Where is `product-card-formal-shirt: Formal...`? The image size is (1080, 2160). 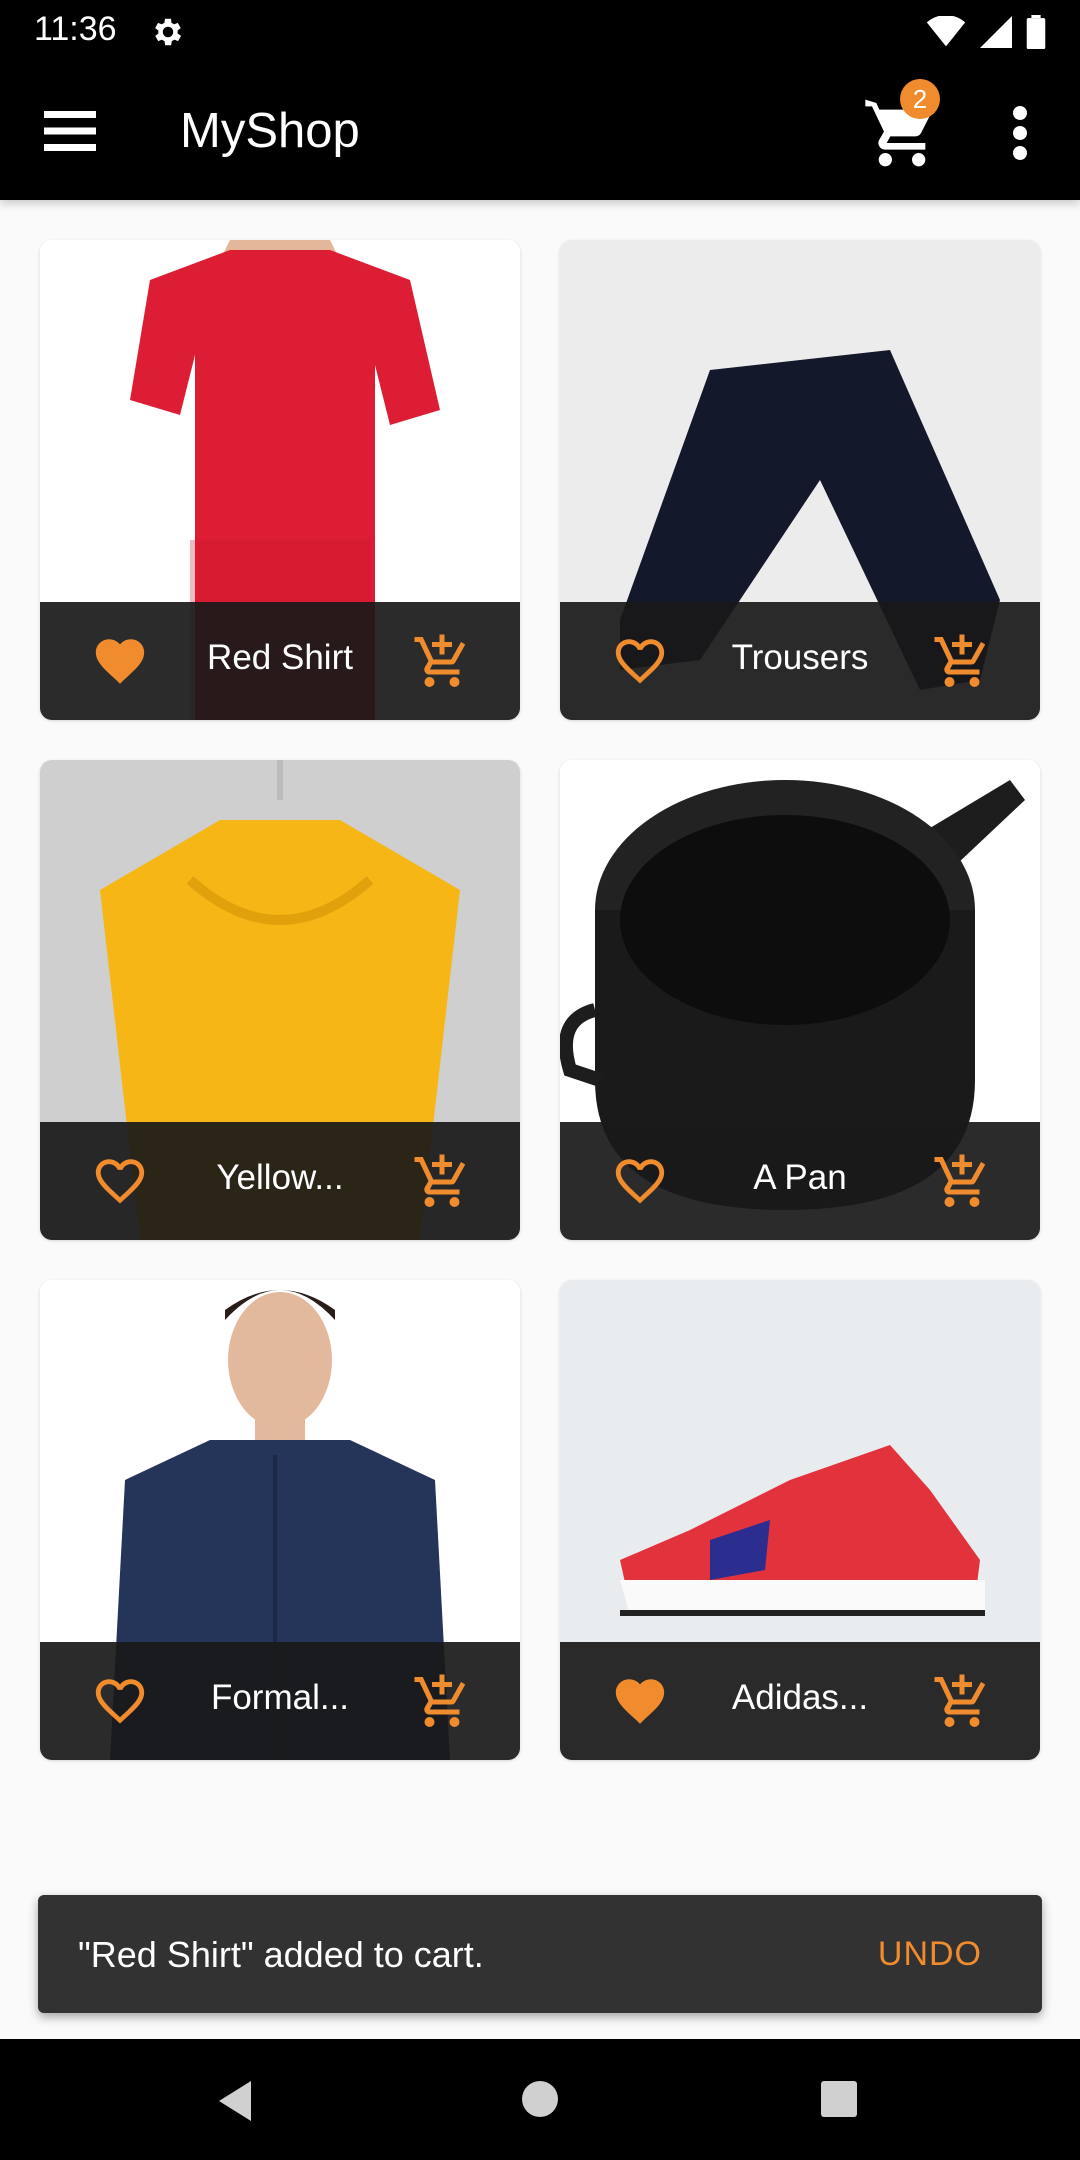
product-card-formal-shirt: Formal... is located at coordinates (280, 1520).